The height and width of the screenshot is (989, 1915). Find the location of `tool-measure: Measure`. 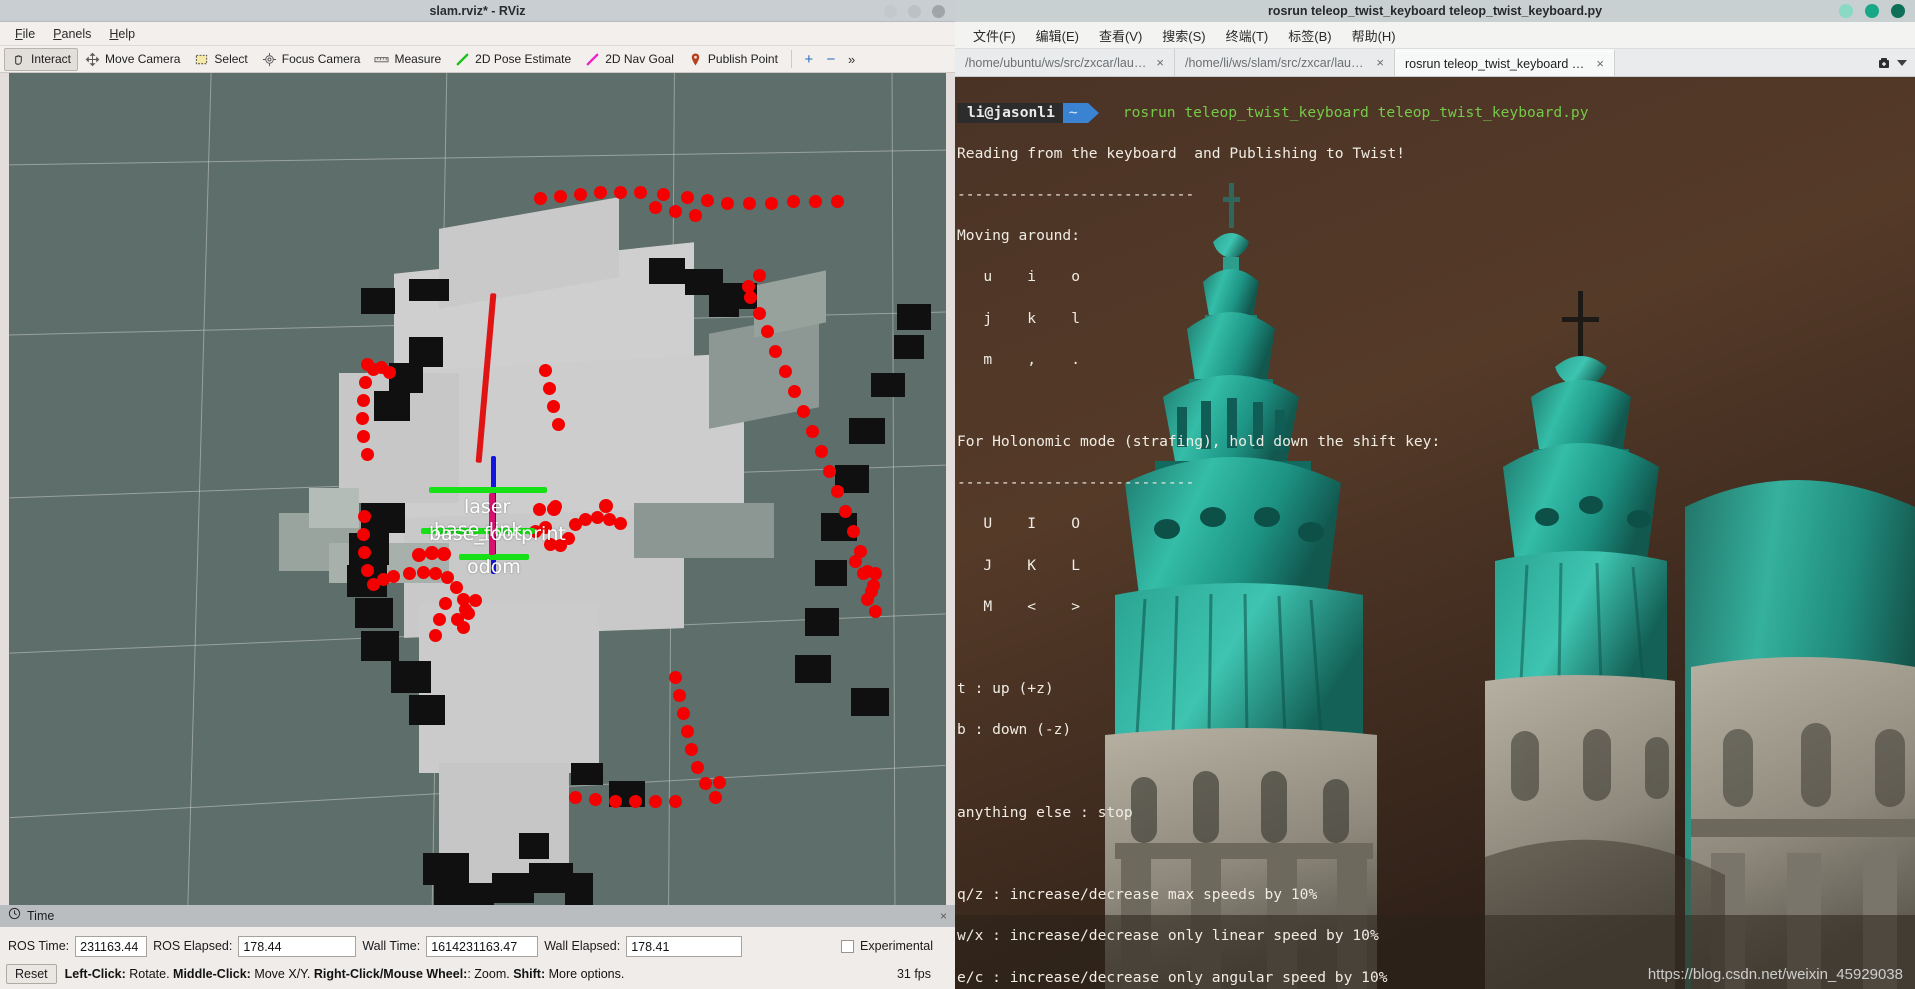

tool-measure: Measure is located at coordinates (407, 59).